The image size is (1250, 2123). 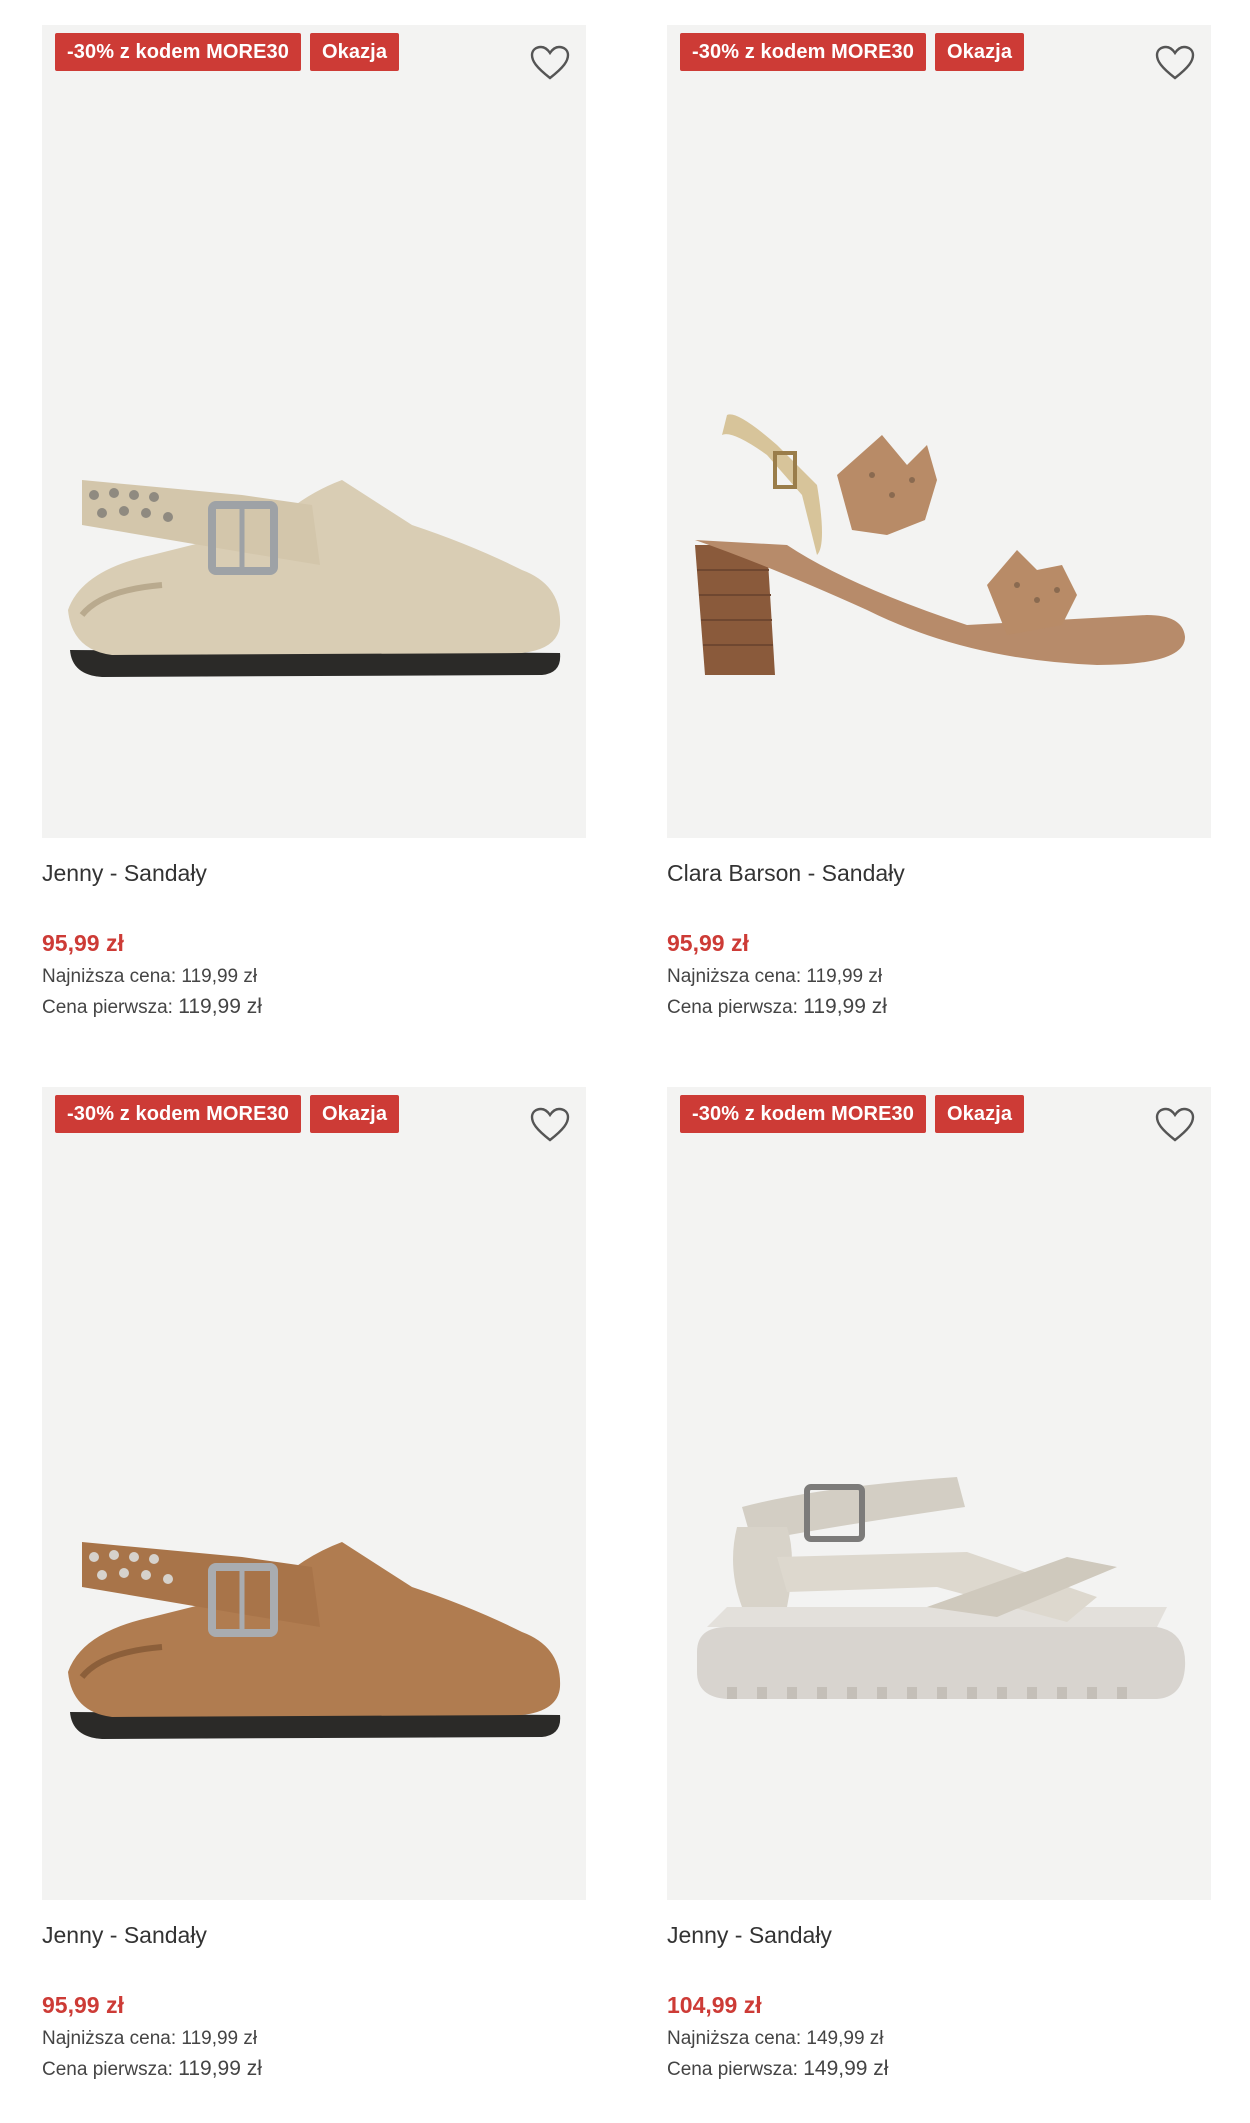 What do you see at coordinates (314, 1640) in the screenshot?
I see `brown-clog-image` at bounding box center [314, 1640].